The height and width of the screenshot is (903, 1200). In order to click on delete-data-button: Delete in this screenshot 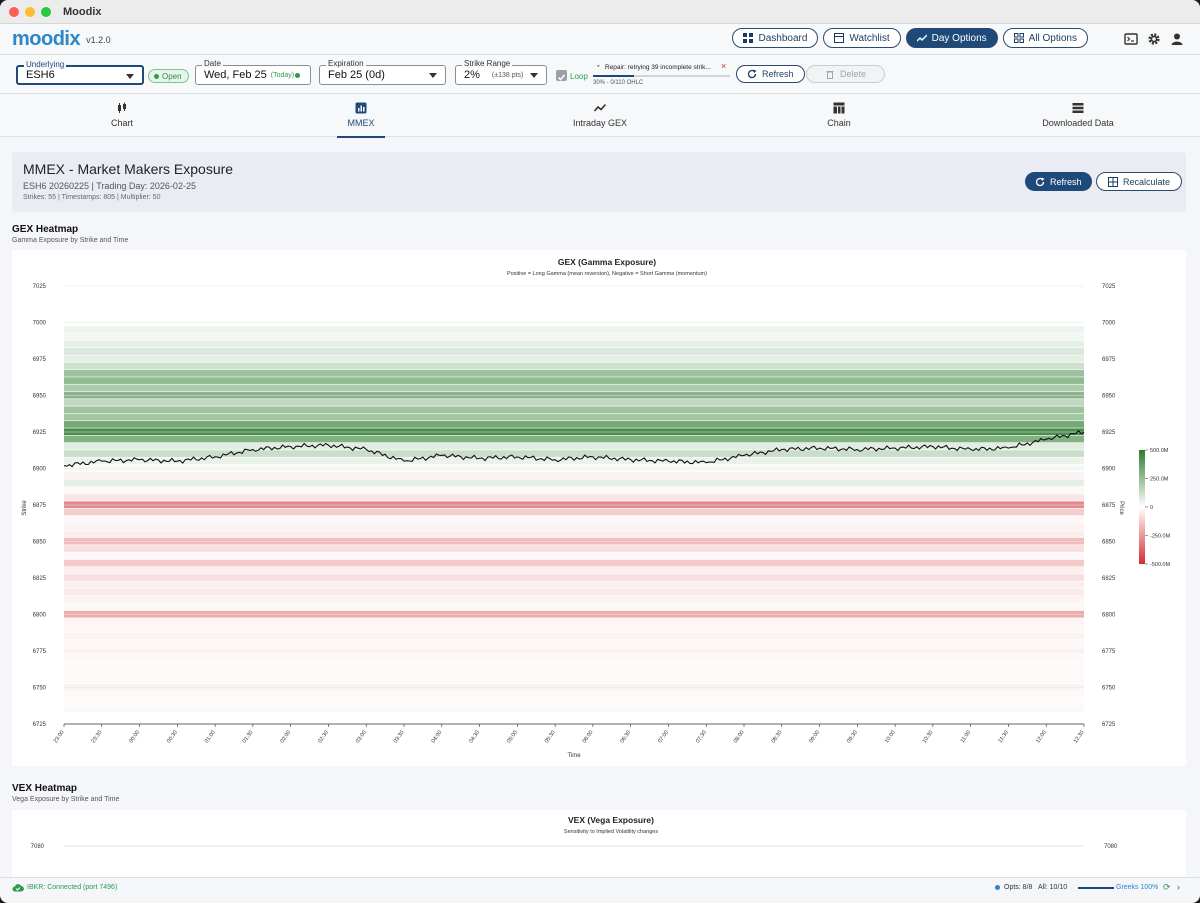, I will do `click(846, 74)`.